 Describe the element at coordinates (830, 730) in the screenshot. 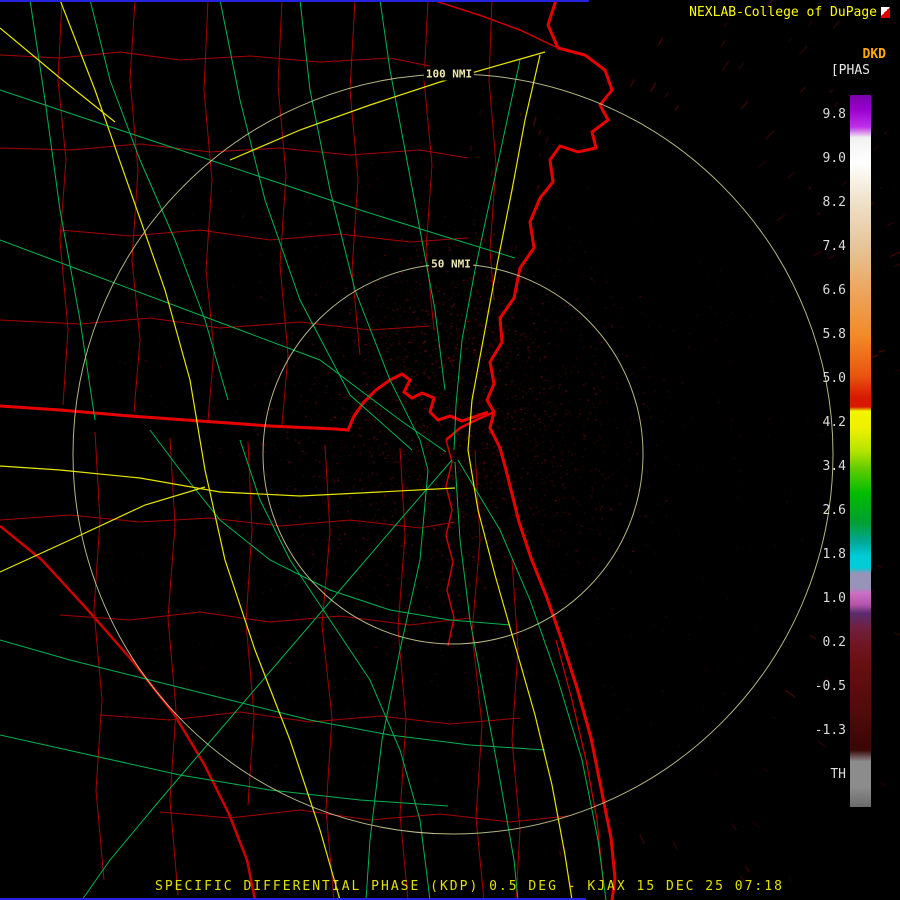

I see `colorbar-tick-label: -1.3` at that location.